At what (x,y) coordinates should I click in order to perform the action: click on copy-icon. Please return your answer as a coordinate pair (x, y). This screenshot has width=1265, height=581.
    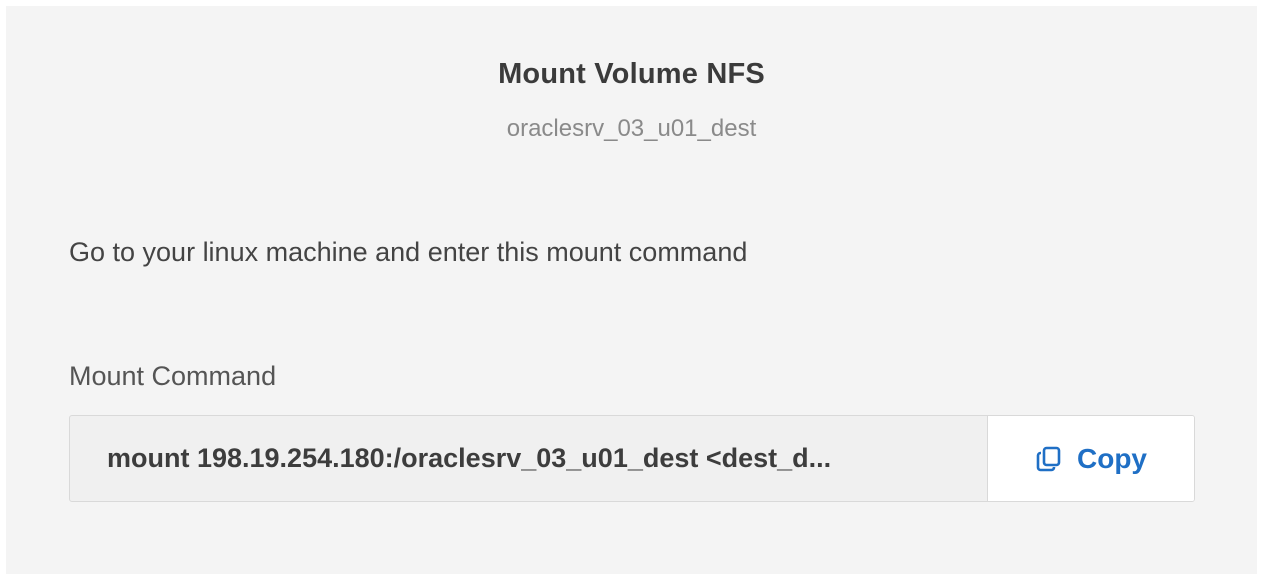
    Looking at the image, I should click on (1049, 459).